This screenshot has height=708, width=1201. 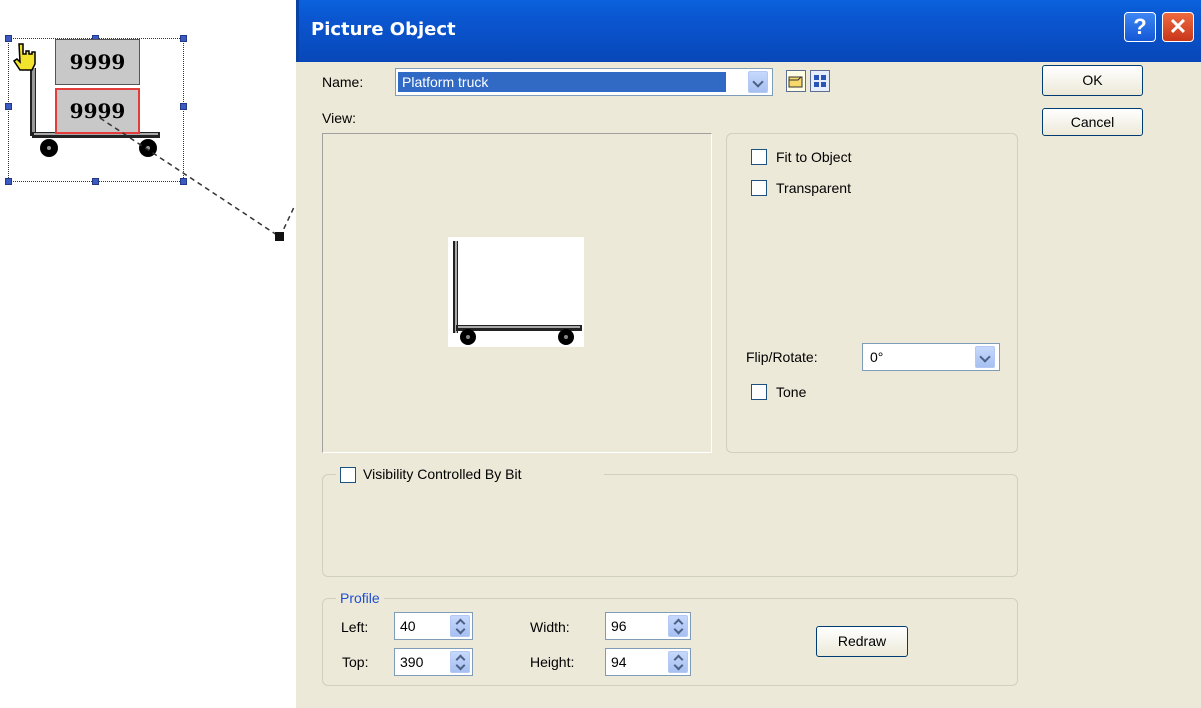 What do you see at coordinates (648, 662) in the screenshot?
I see `height-spinbox: 94` at bounding box center [648, 662].